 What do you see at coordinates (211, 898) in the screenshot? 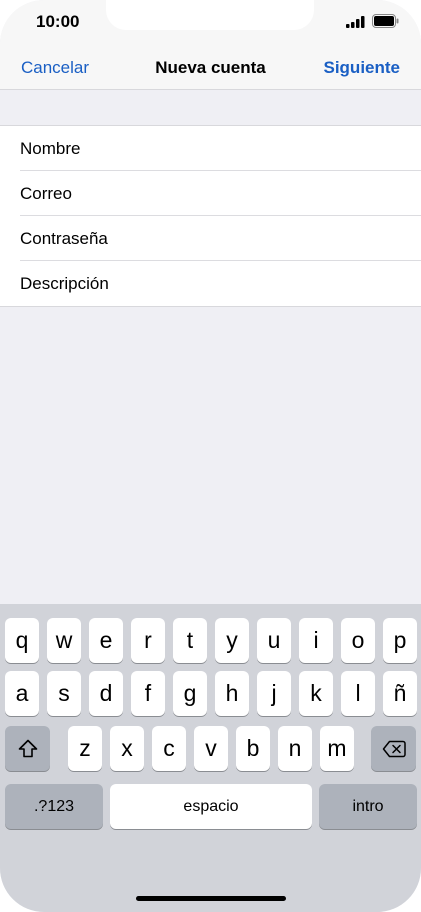
I see `home-indicator` at bounding box center [211, 898].